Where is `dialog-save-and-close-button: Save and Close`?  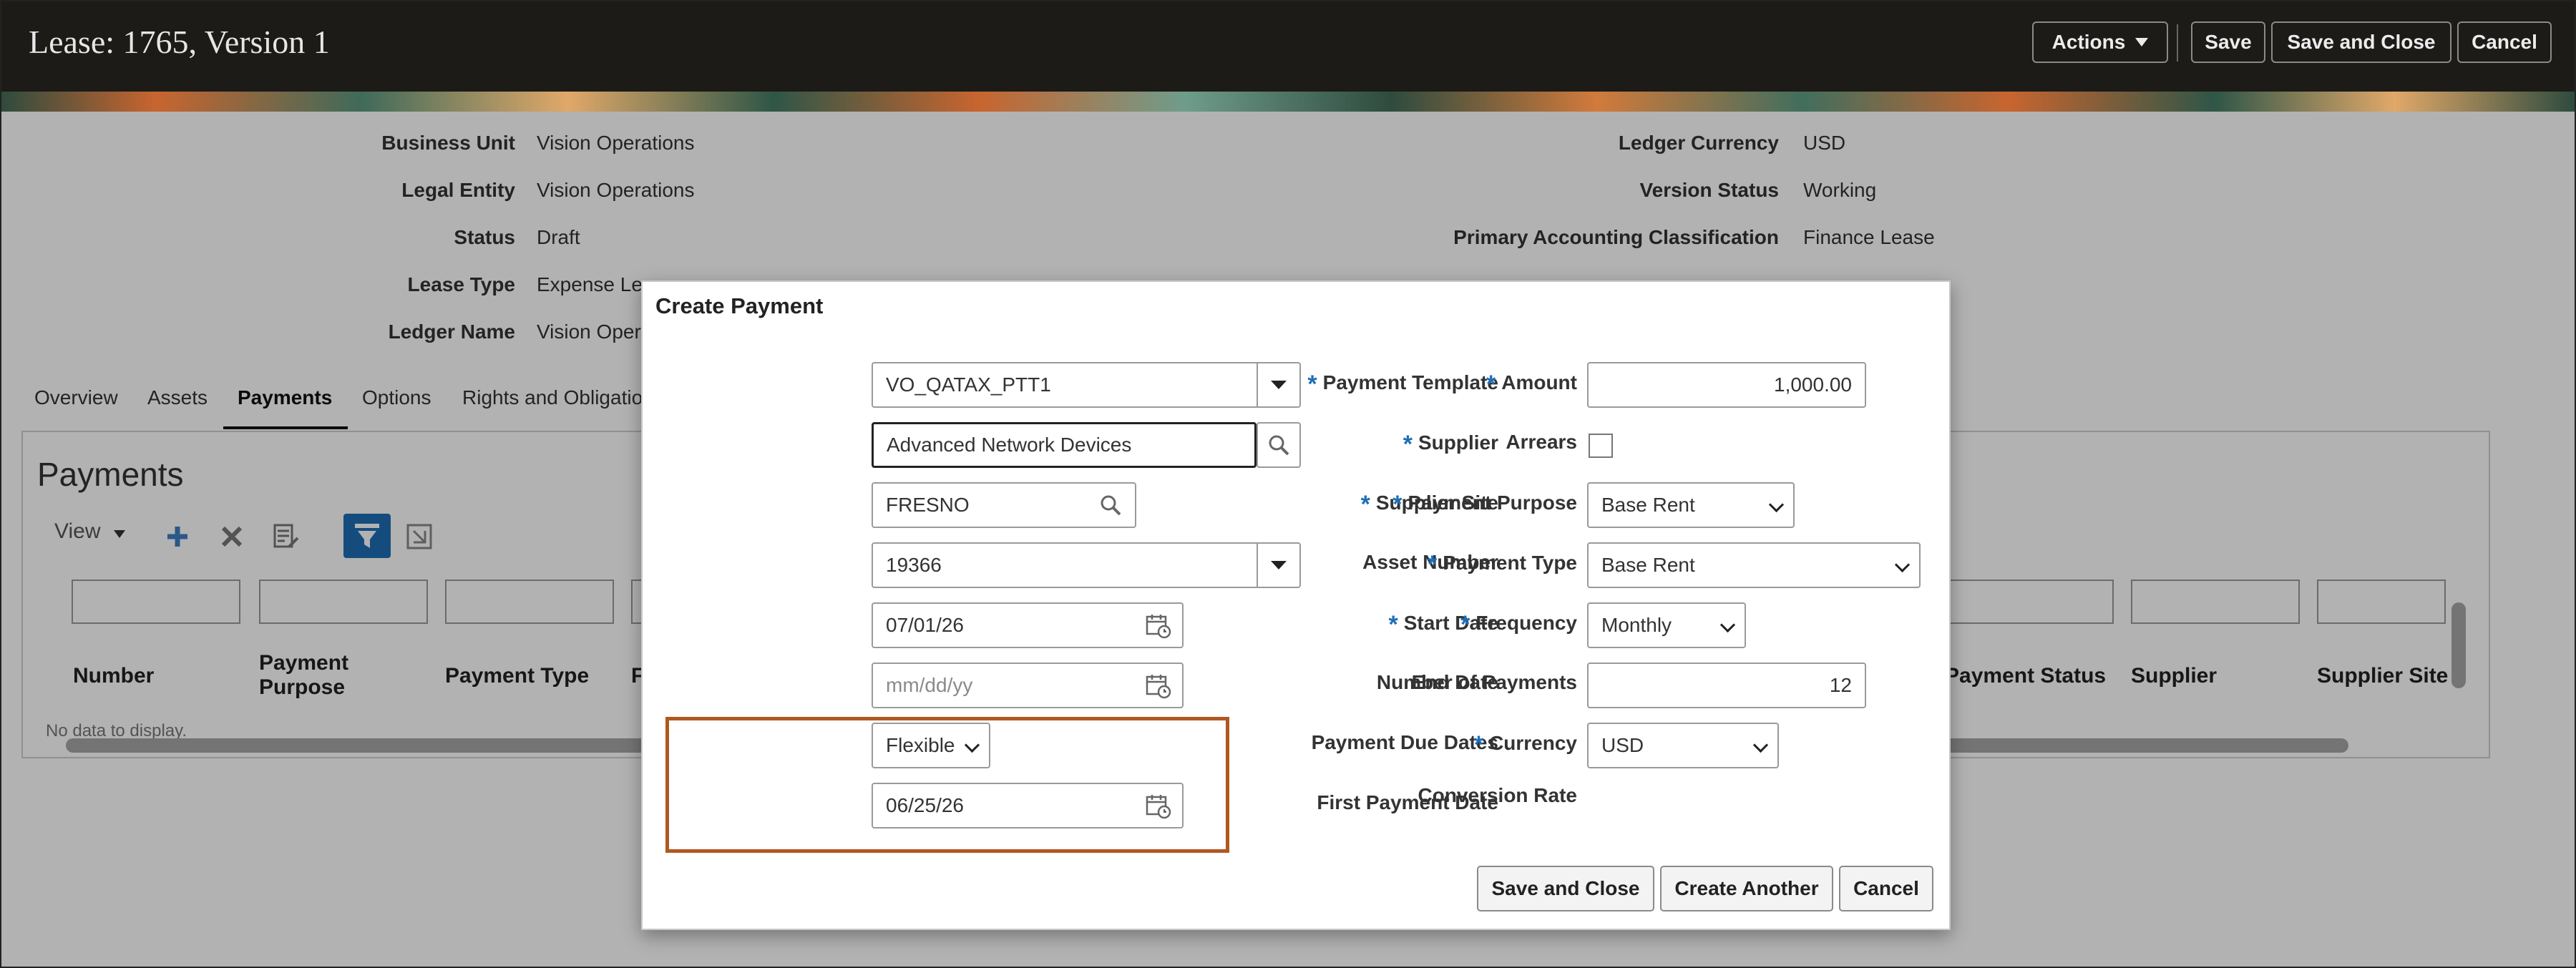 dialog-save-and-close-button: Save and Close is located at coordinates (1565, 888).